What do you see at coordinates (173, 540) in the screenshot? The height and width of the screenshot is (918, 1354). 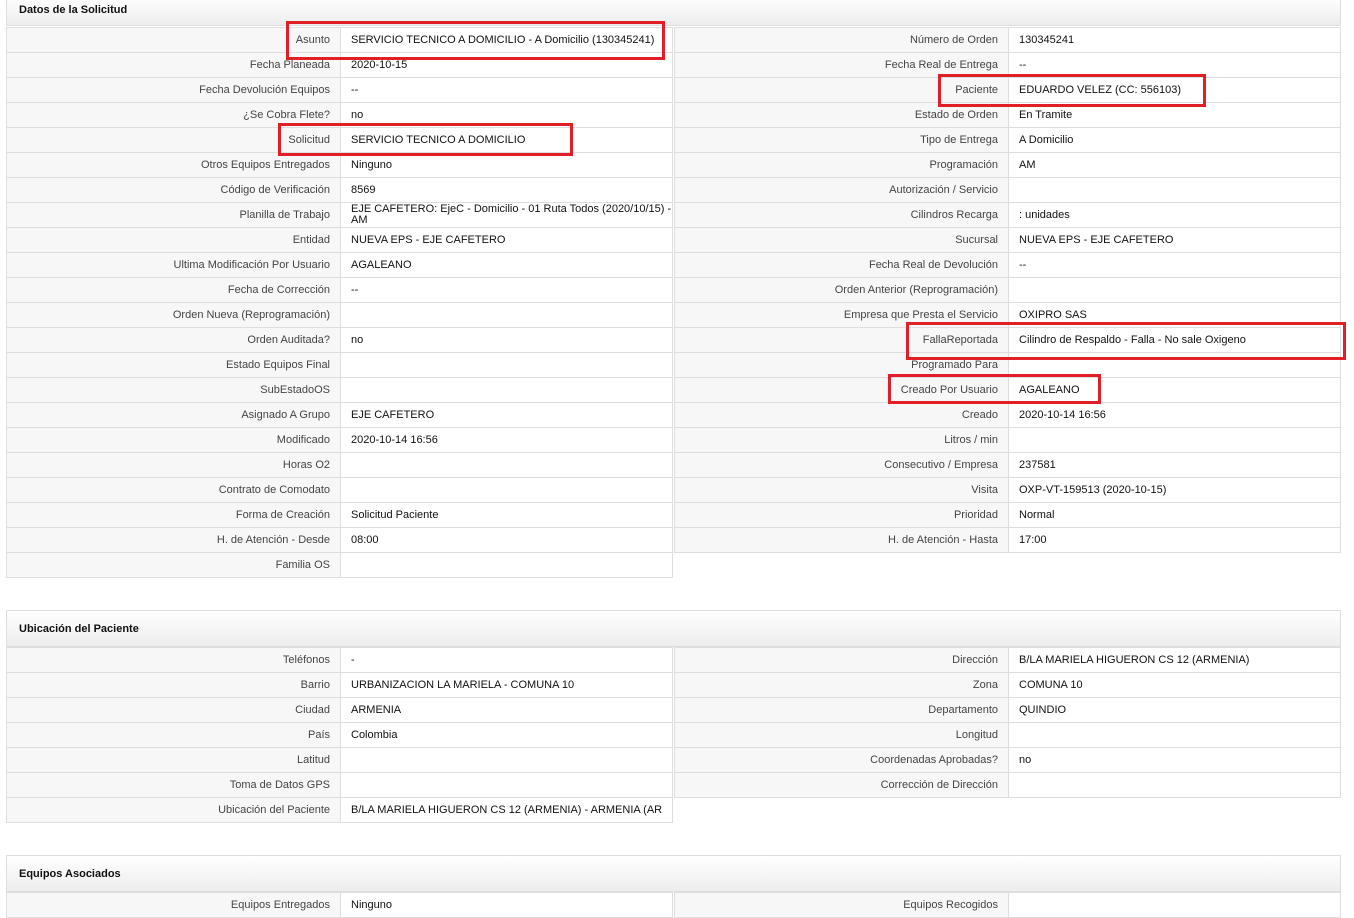 I see `field-label-h-de-atencion-desde: H. de Atención - Desde` at bounding box center [173, 540].